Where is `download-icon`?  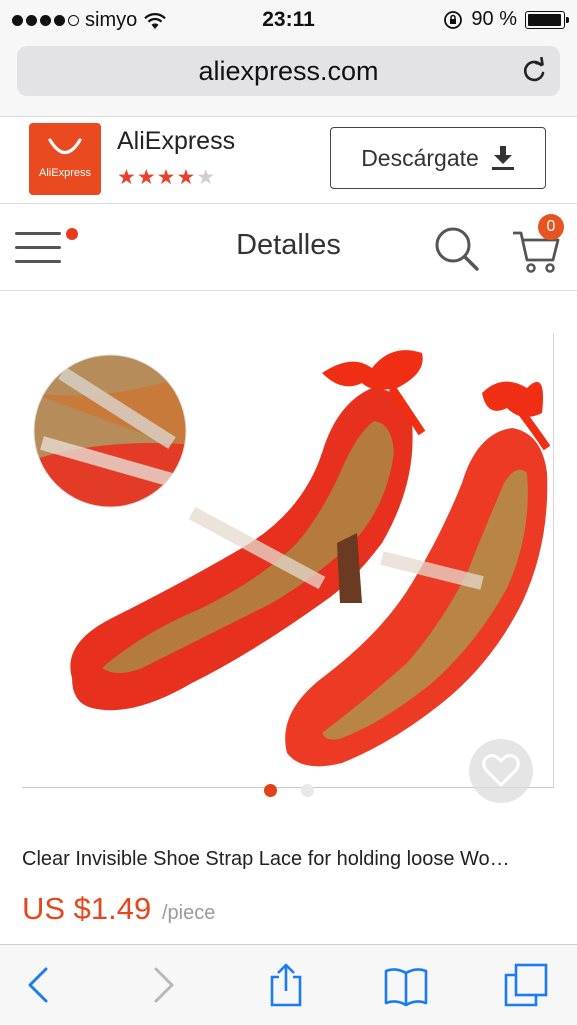
download-icon is located at coordinates (502, 158).